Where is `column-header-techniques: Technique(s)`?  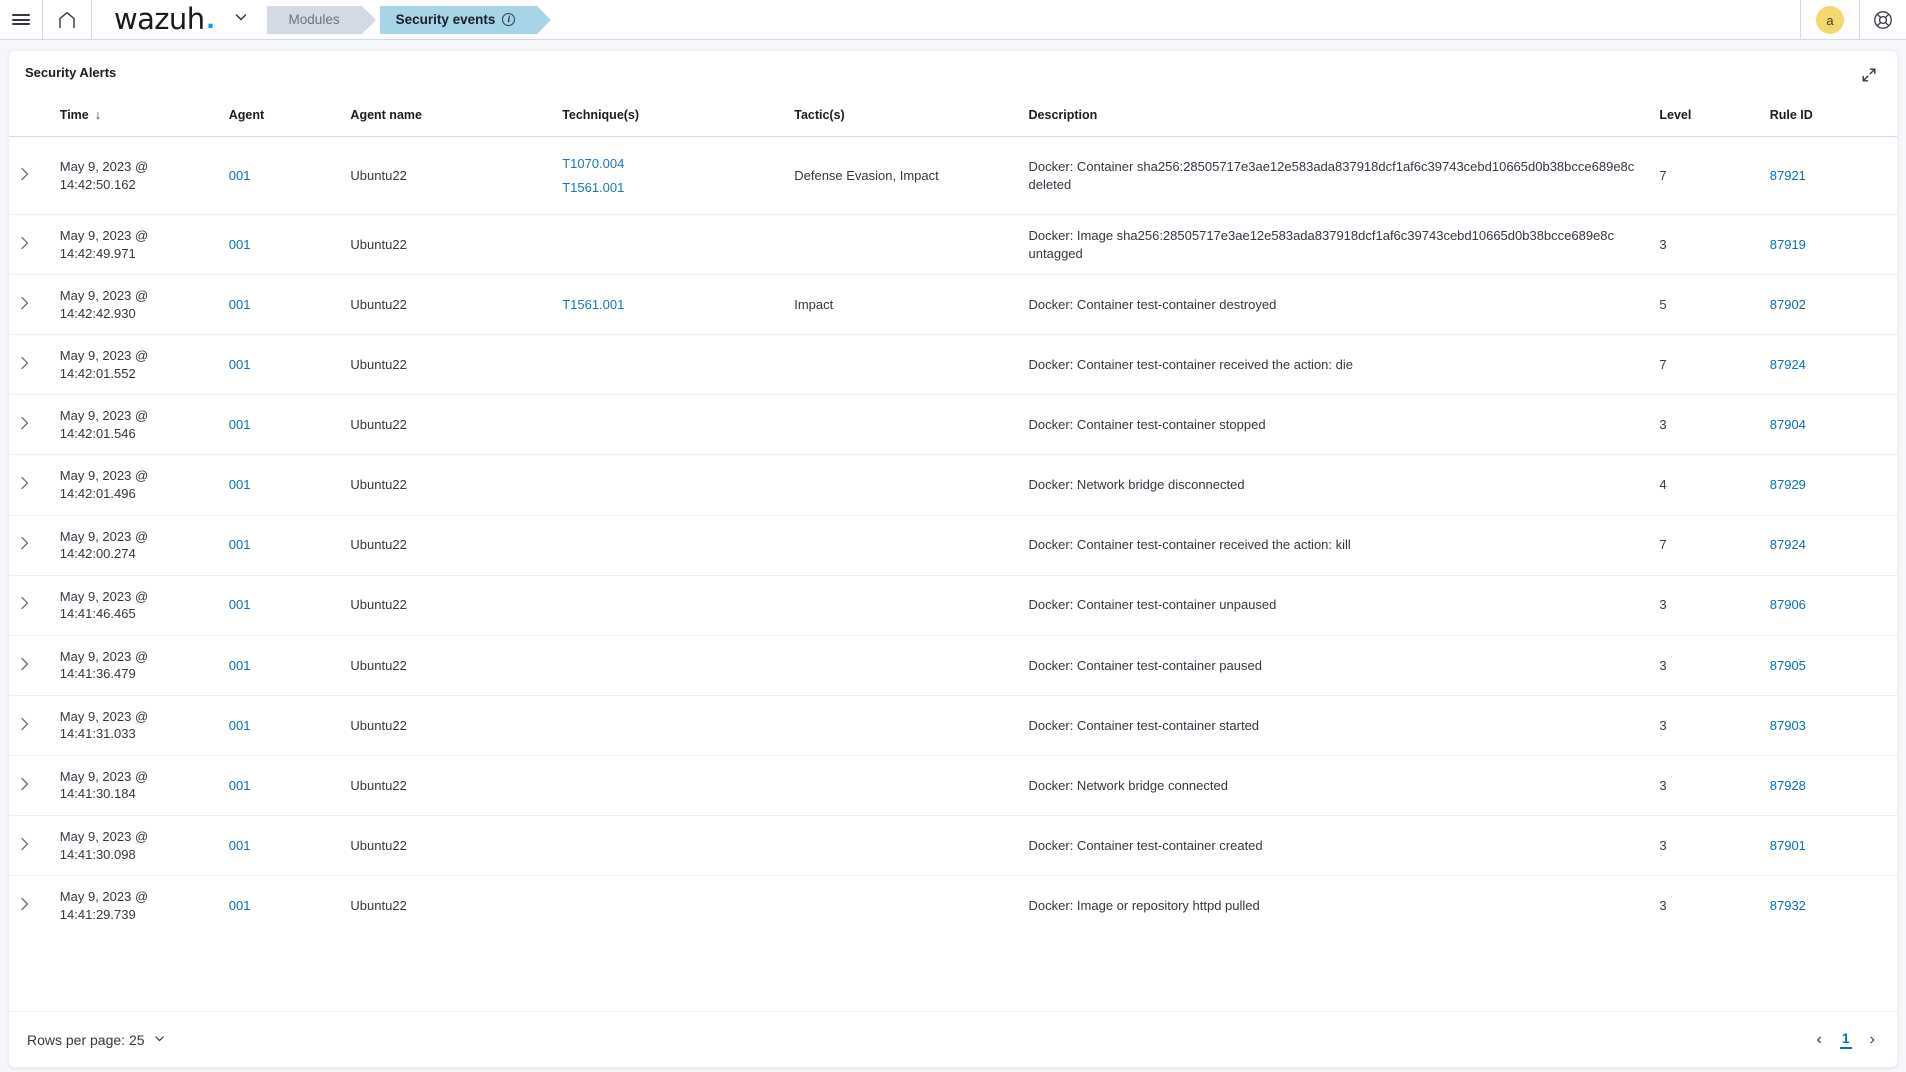
column-header-techniques: Technique(s) is located at coordinates (670, 118).